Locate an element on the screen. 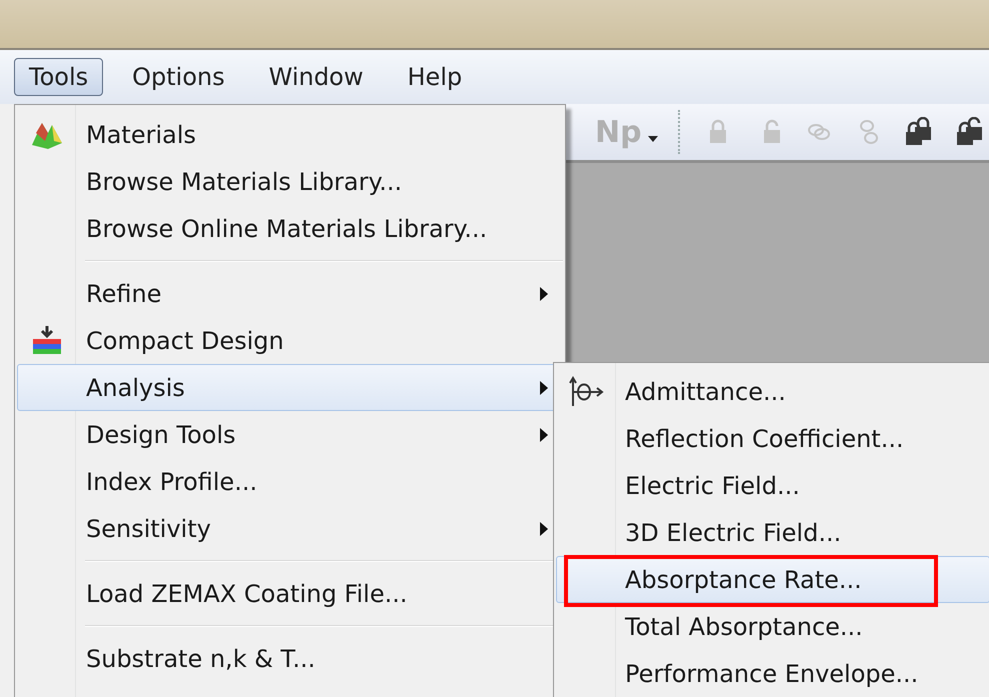 Image resolution: width=989 pixels, height=697 pixels. menu-item: Compact Design is located at coordinates (290, 340).